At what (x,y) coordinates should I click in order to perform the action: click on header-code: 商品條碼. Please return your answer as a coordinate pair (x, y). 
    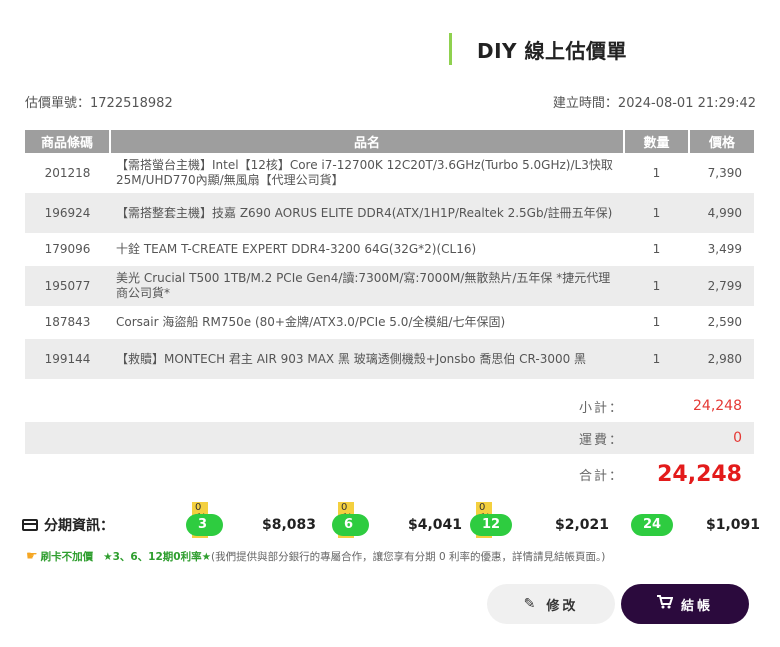
    Looking at the image, I should click on (68, 141).